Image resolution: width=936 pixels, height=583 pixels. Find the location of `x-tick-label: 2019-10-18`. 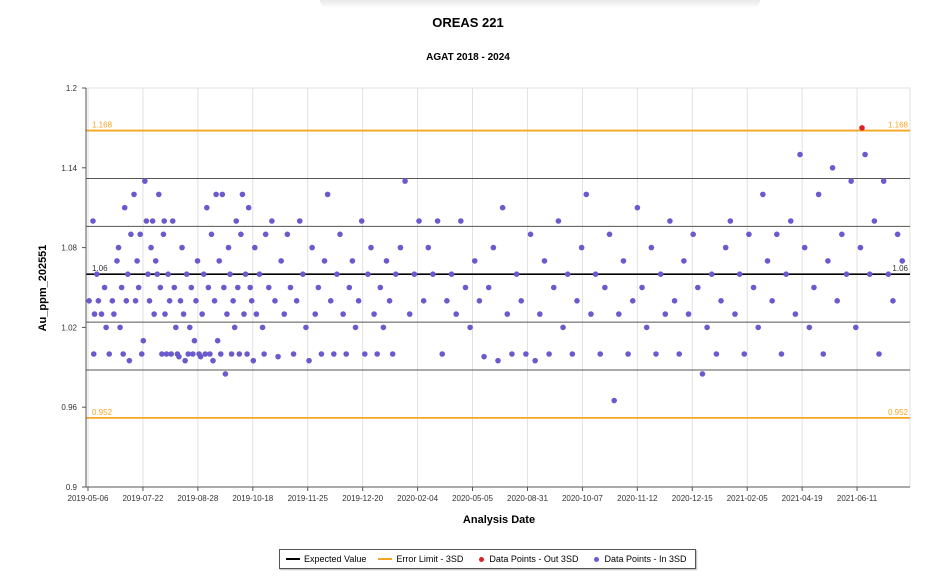

x-tick-label: 2019-10-18 is located at coordinates (252, 498).